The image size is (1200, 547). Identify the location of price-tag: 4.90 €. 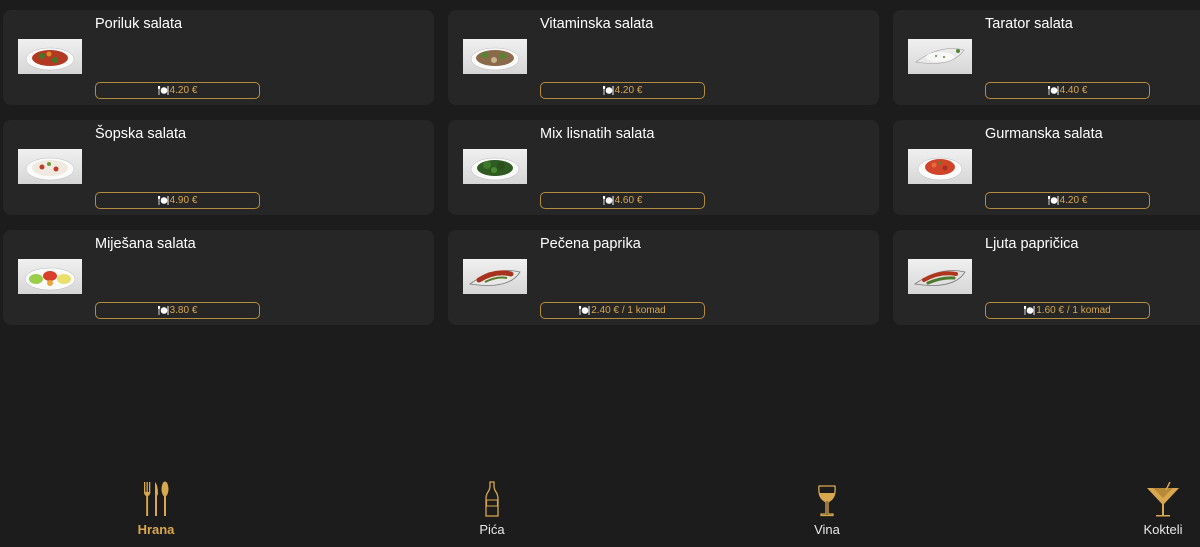
(177, 200).